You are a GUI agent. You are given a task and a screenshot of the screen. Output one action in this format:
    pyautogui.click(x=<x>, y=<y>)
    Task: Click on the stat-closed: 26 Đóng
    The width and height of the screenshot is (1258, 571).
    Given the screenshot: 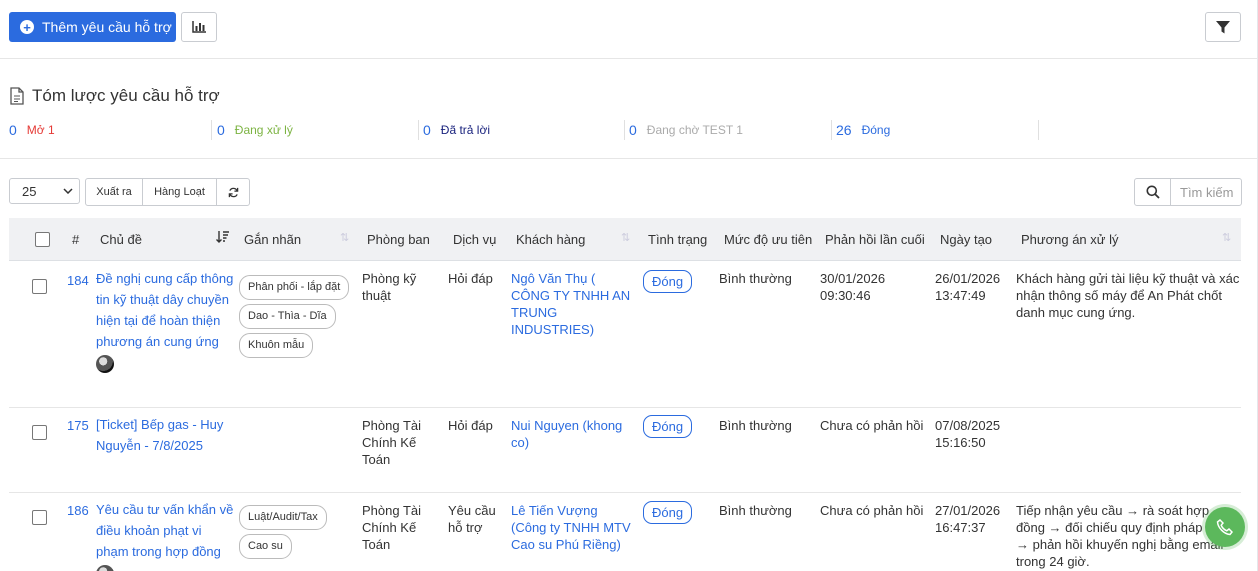 What is the action you would take?
    pyautogui.click(x=863, y=130)
    